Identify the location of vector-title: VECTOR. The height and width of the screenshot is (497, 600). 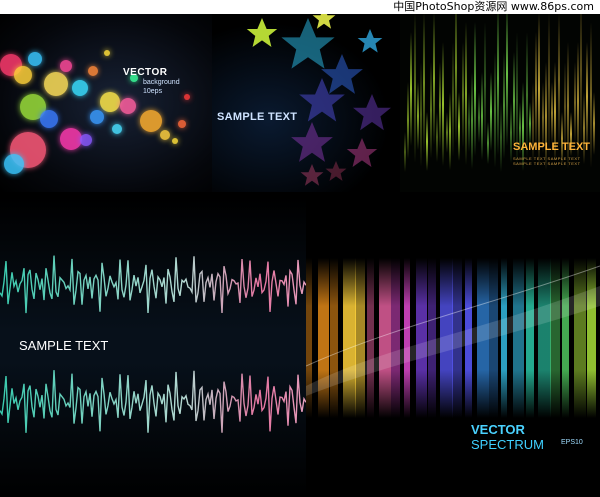
(145, 72).